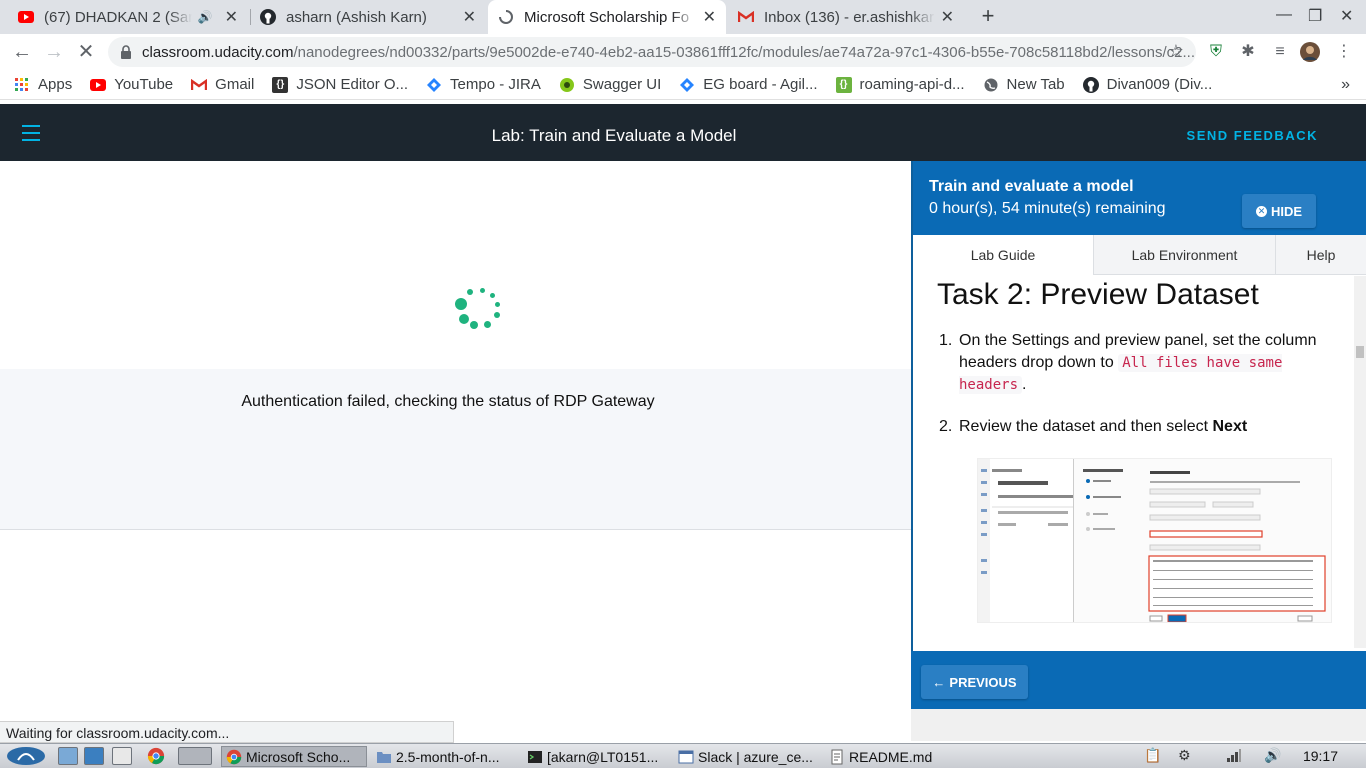  What do you see at coordinates (567, 85) in the screenshot?
I see `swagger-icon` at bounding box center [567, 85].